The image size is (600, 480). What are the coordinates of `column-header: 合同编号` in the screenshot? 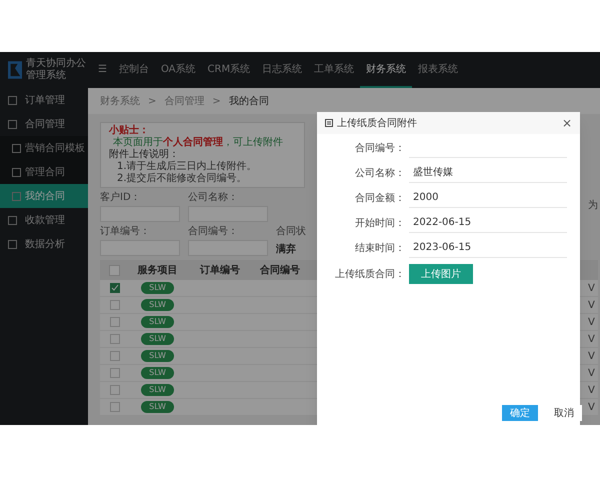 It's located at (280, 271).